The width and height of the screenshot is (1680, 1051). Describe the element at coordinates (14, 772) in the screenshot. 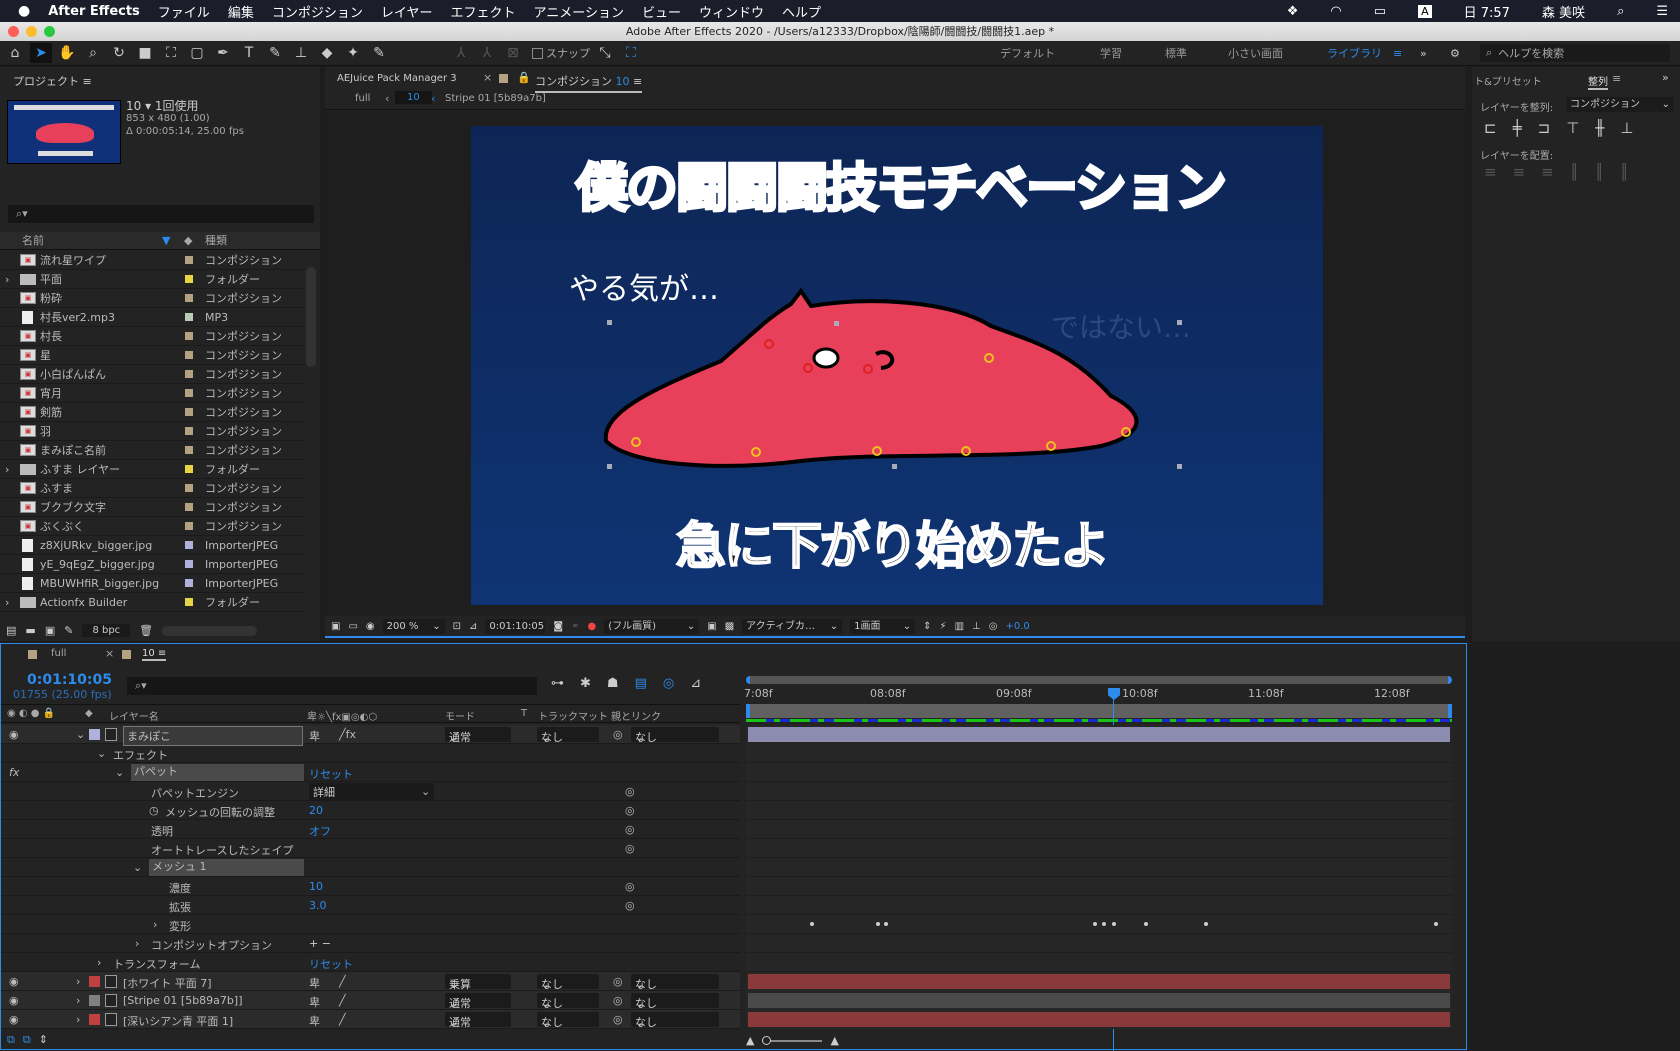

I see `fx-icon: fx` at that location.